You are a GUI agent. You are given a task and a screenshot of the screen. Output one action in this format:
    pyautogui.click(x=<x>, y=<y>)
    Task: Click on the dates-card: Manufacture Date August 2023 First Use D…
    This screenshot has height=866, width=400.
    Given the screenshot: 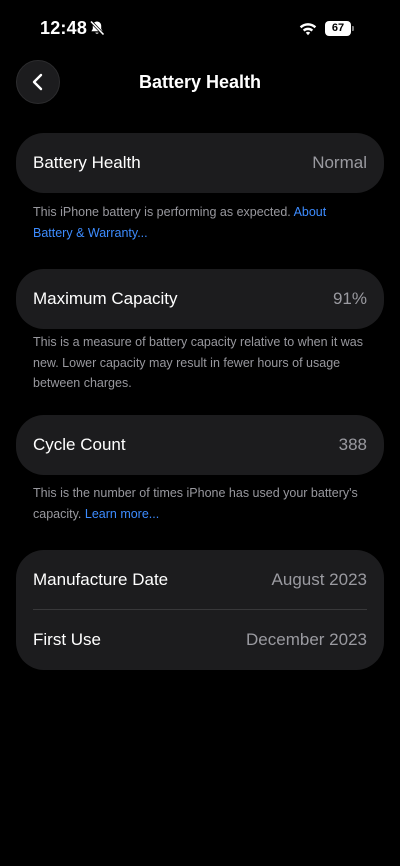 What is the action you would take?
    pyautogui.click(x=200, y=610)
    